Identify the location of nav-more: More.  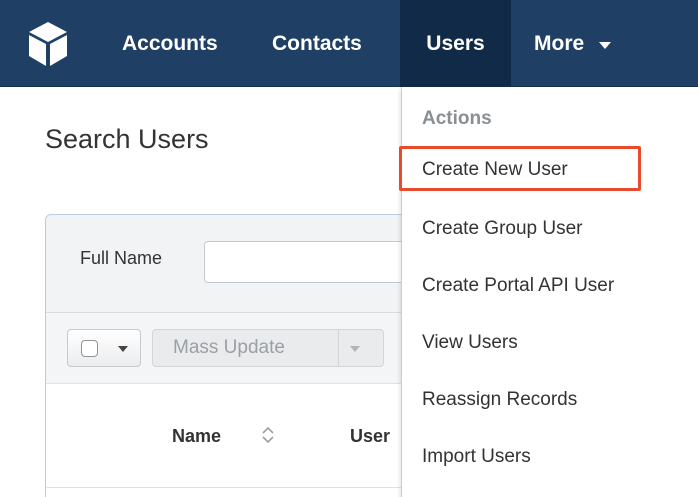
(573, 43).